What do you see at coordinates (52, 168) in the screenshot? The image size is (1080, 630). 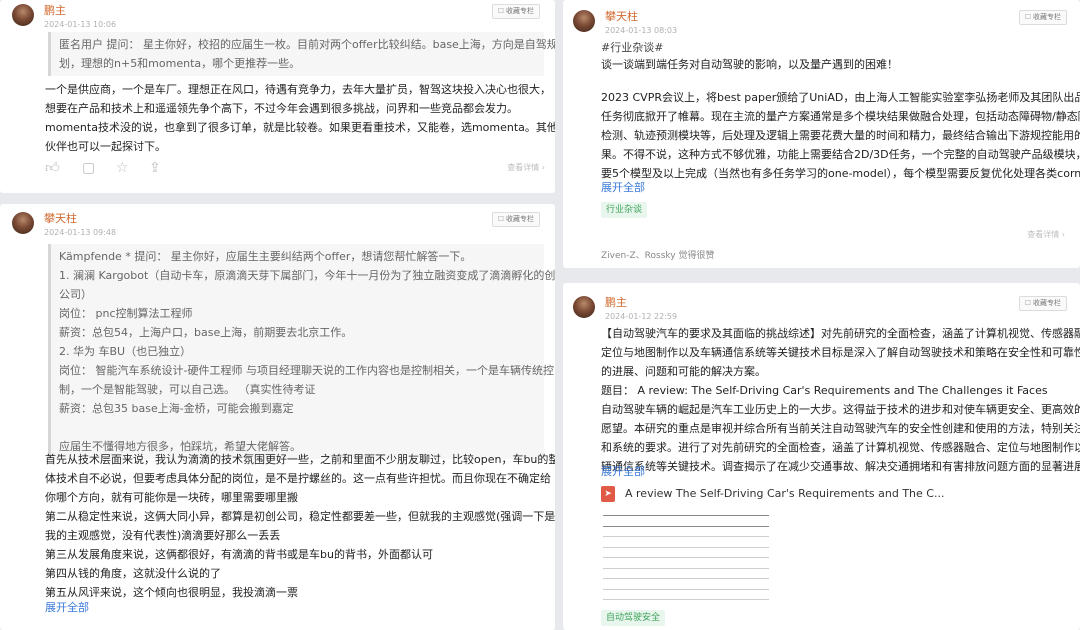 I see `like-icon: 👍︎` at bounding box center [52, 168].